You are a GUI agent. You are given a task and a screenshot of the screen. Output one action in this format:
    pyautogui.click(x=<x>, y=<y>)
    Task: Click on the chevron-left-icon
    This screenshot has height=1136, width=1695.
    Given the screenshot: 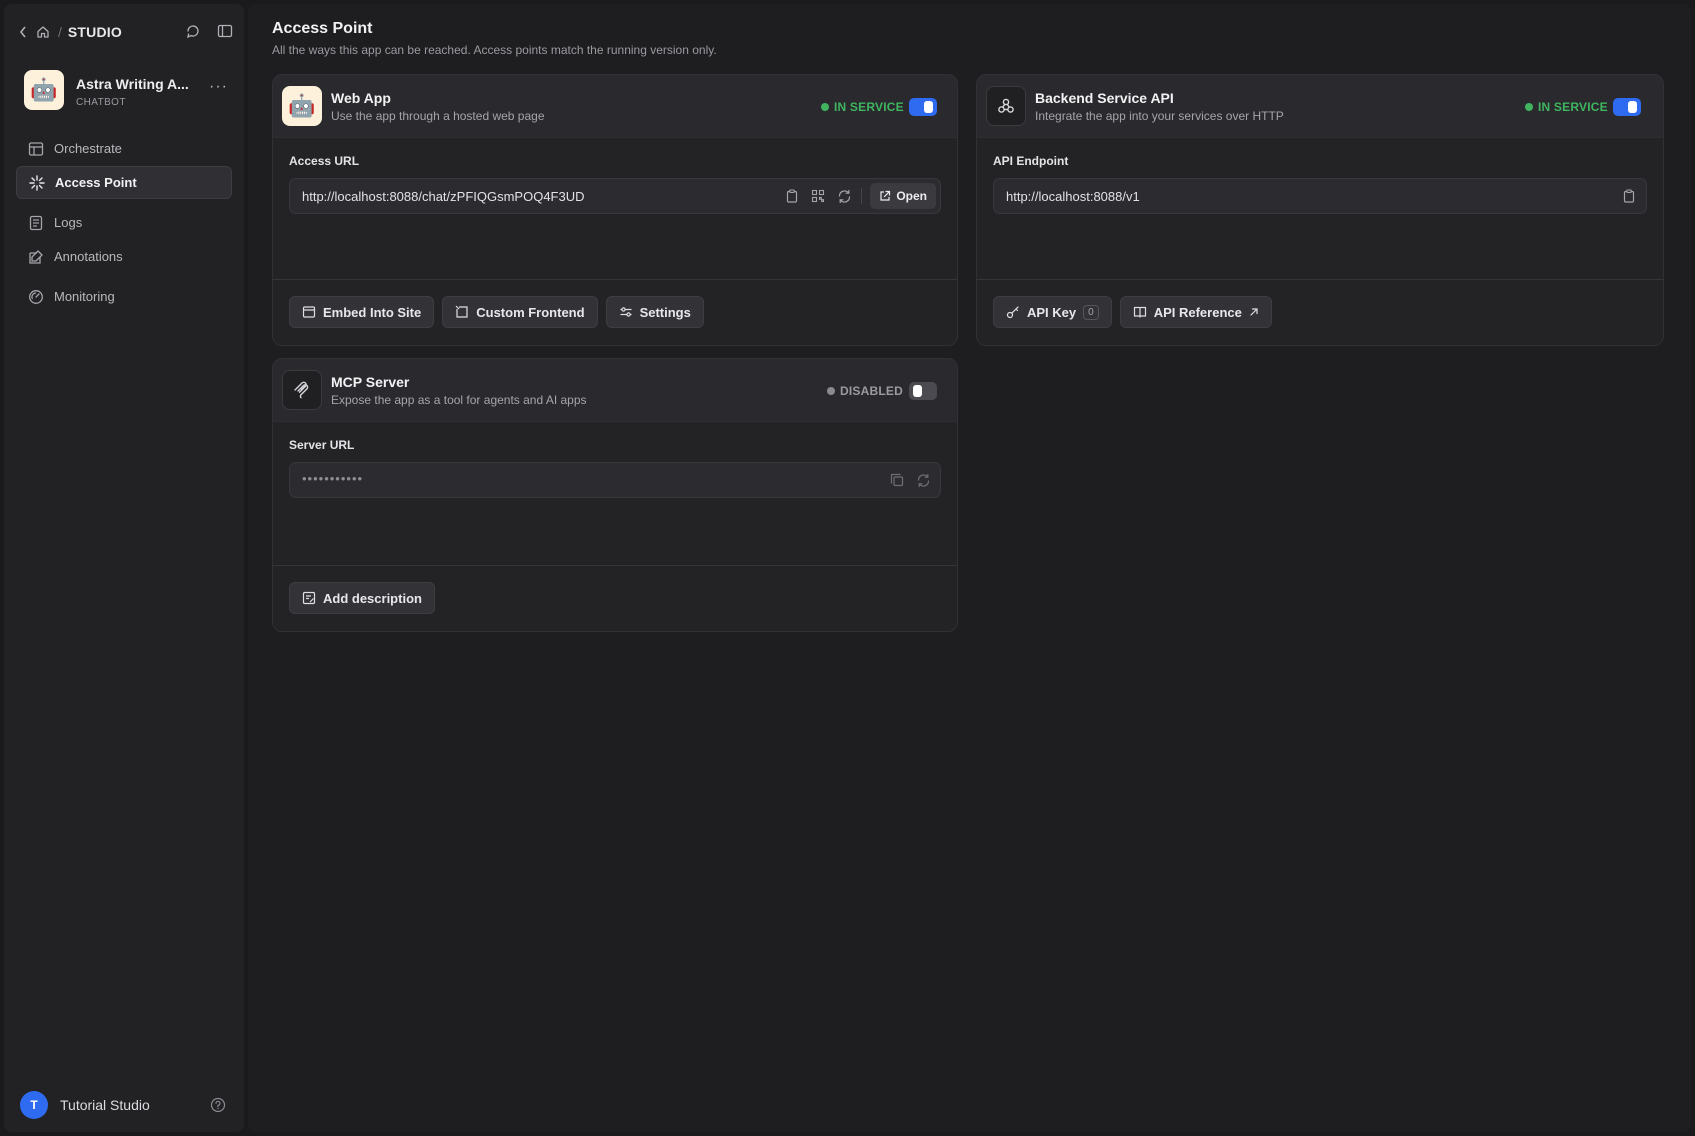 What is the action you would take?
    pyautogui.click(x=23, y=32)
    